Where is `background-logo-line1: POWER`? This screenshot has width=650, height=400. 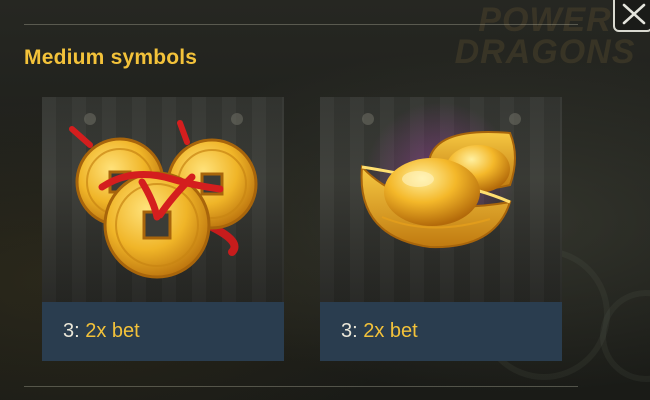
background-logo-line1: POWER is located at coordinates (545, 20).